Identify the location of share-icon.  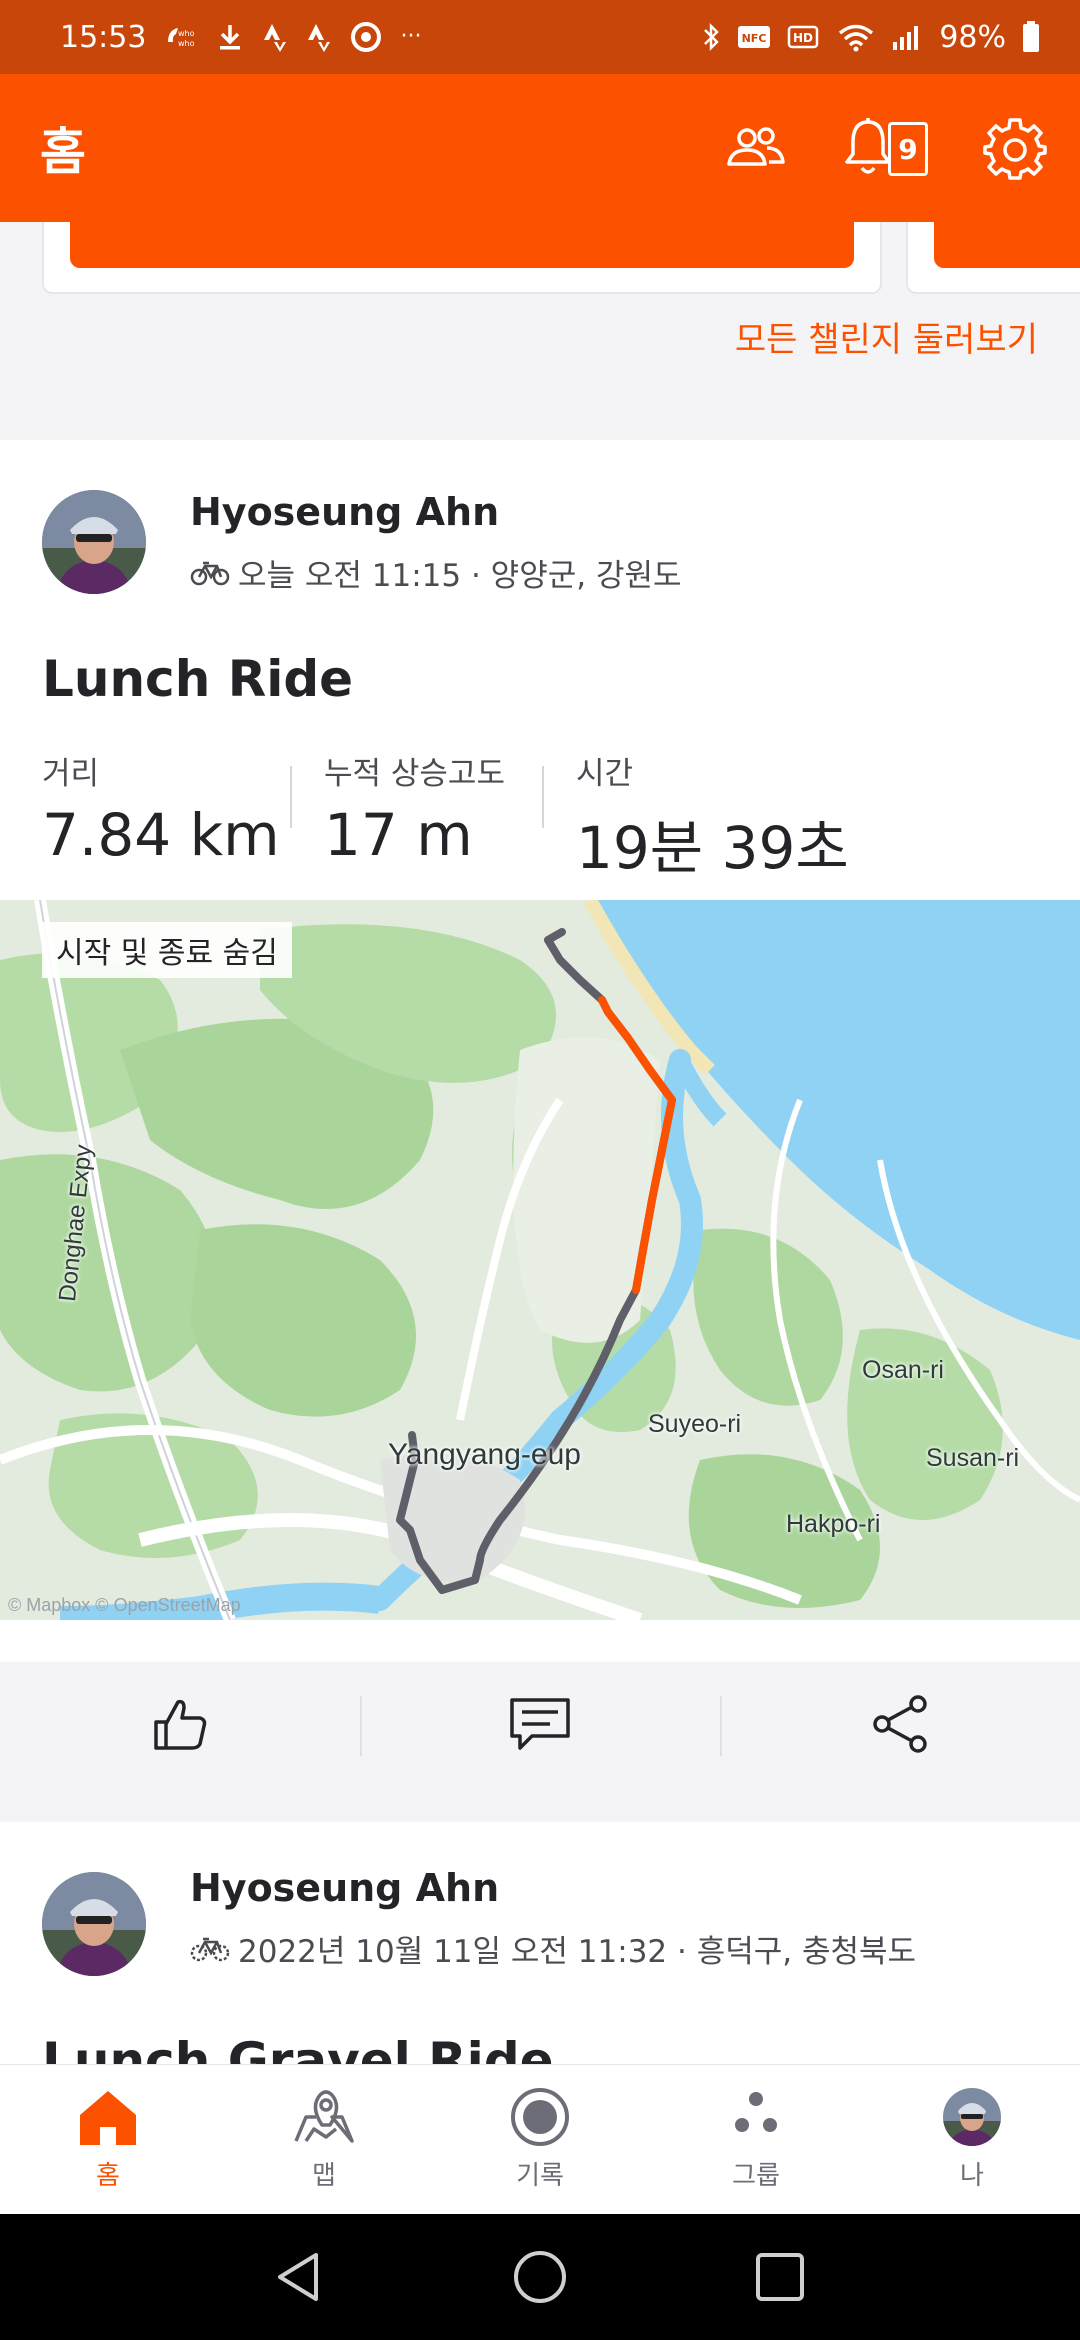
(900, 1724).